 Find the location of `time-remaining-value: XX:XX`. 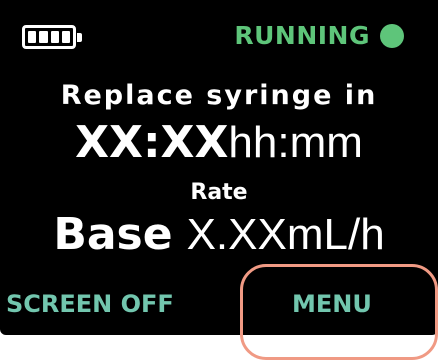

time-remaining-value: XX:XX is located at coordinates (152, 142).